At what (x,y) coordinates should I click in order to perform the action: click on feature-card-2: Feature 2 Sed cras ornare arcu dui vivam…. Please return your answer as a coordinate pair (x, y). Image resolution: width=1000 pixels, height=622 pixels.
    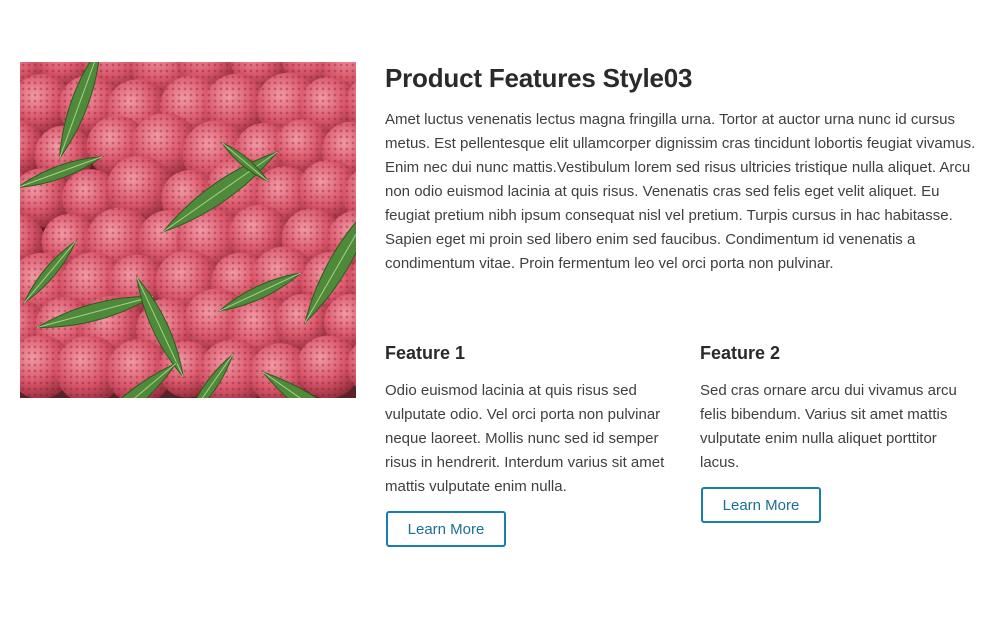
    Looking at the image, I should click on (837, 432).